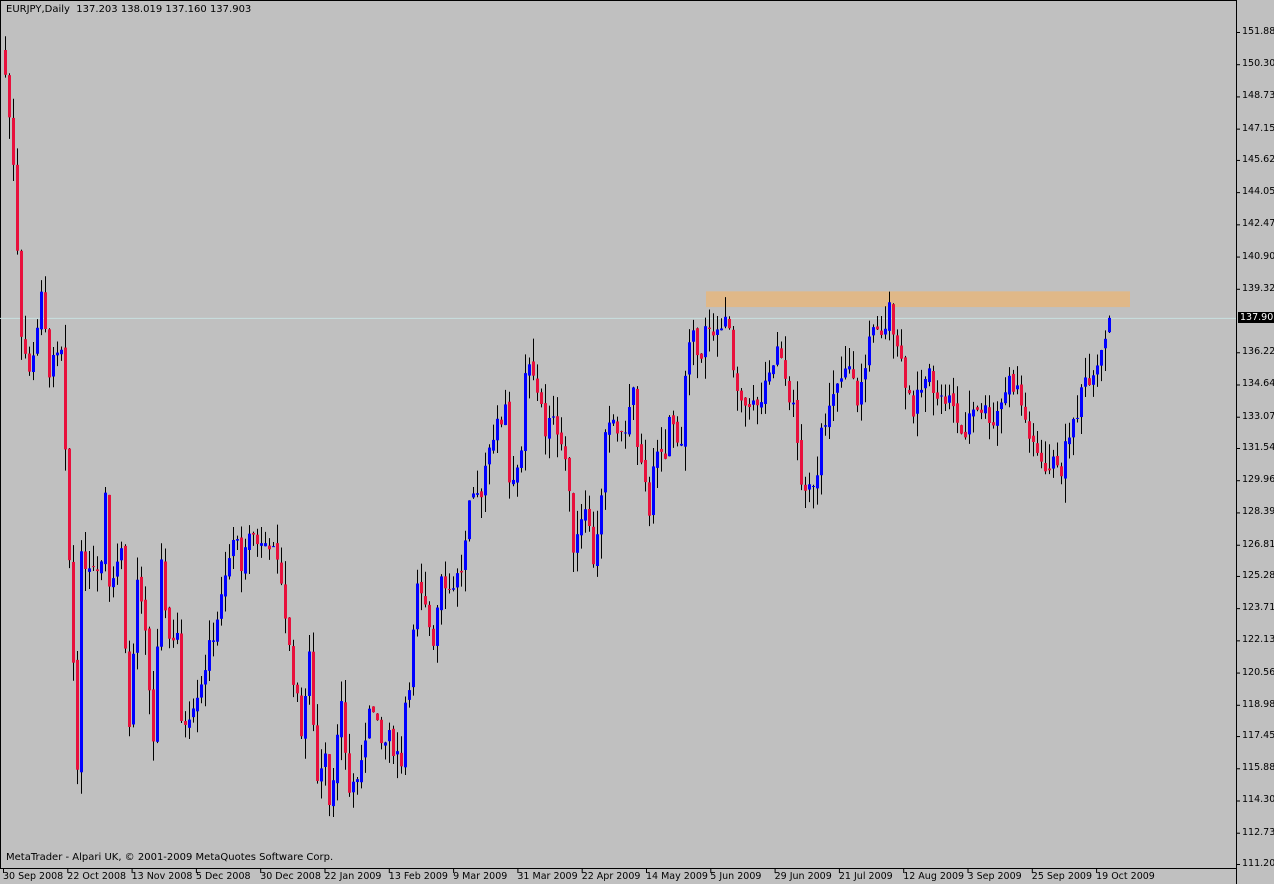 This screenshot has height=884, width=1274. Describe the element at coordinates (918, 299) in the screenshot. I see `resistance-zone` at that location.